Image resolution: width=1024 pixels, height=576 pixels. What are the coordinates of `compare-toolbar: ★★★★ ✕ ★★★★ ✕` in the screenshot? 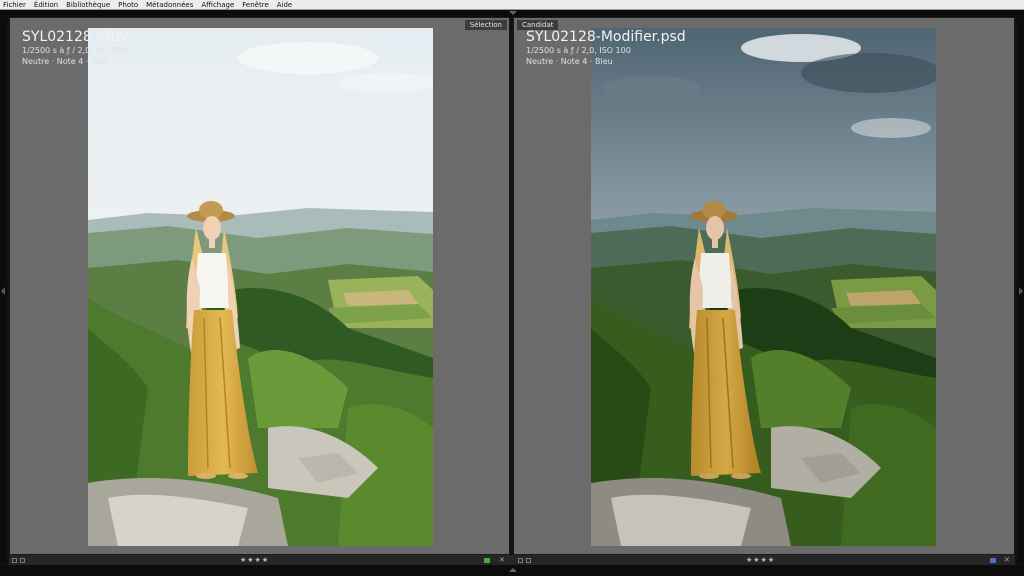 It's located at (512, 560).